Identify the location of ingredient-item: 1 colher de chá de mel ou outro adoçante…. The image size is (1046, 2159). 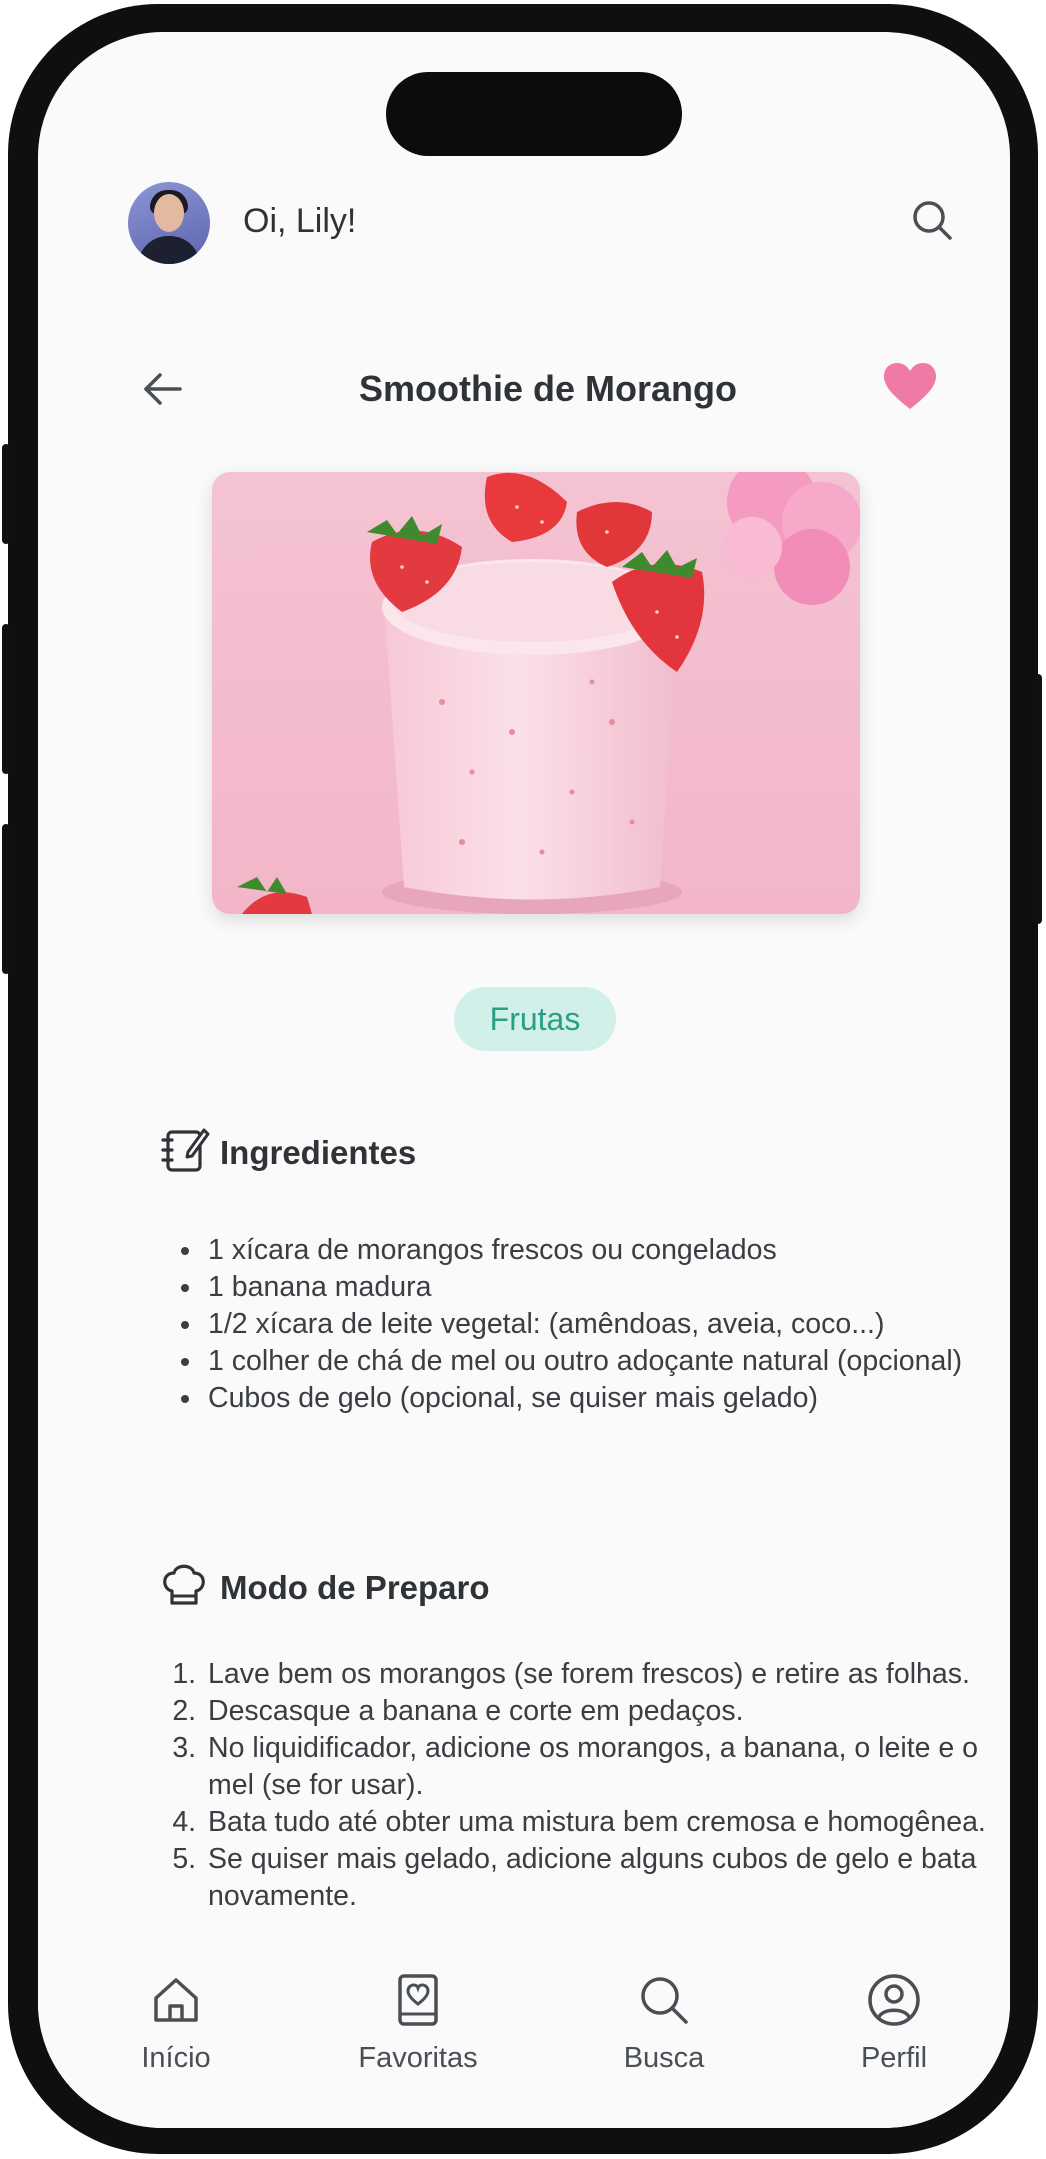
(604, 1361).